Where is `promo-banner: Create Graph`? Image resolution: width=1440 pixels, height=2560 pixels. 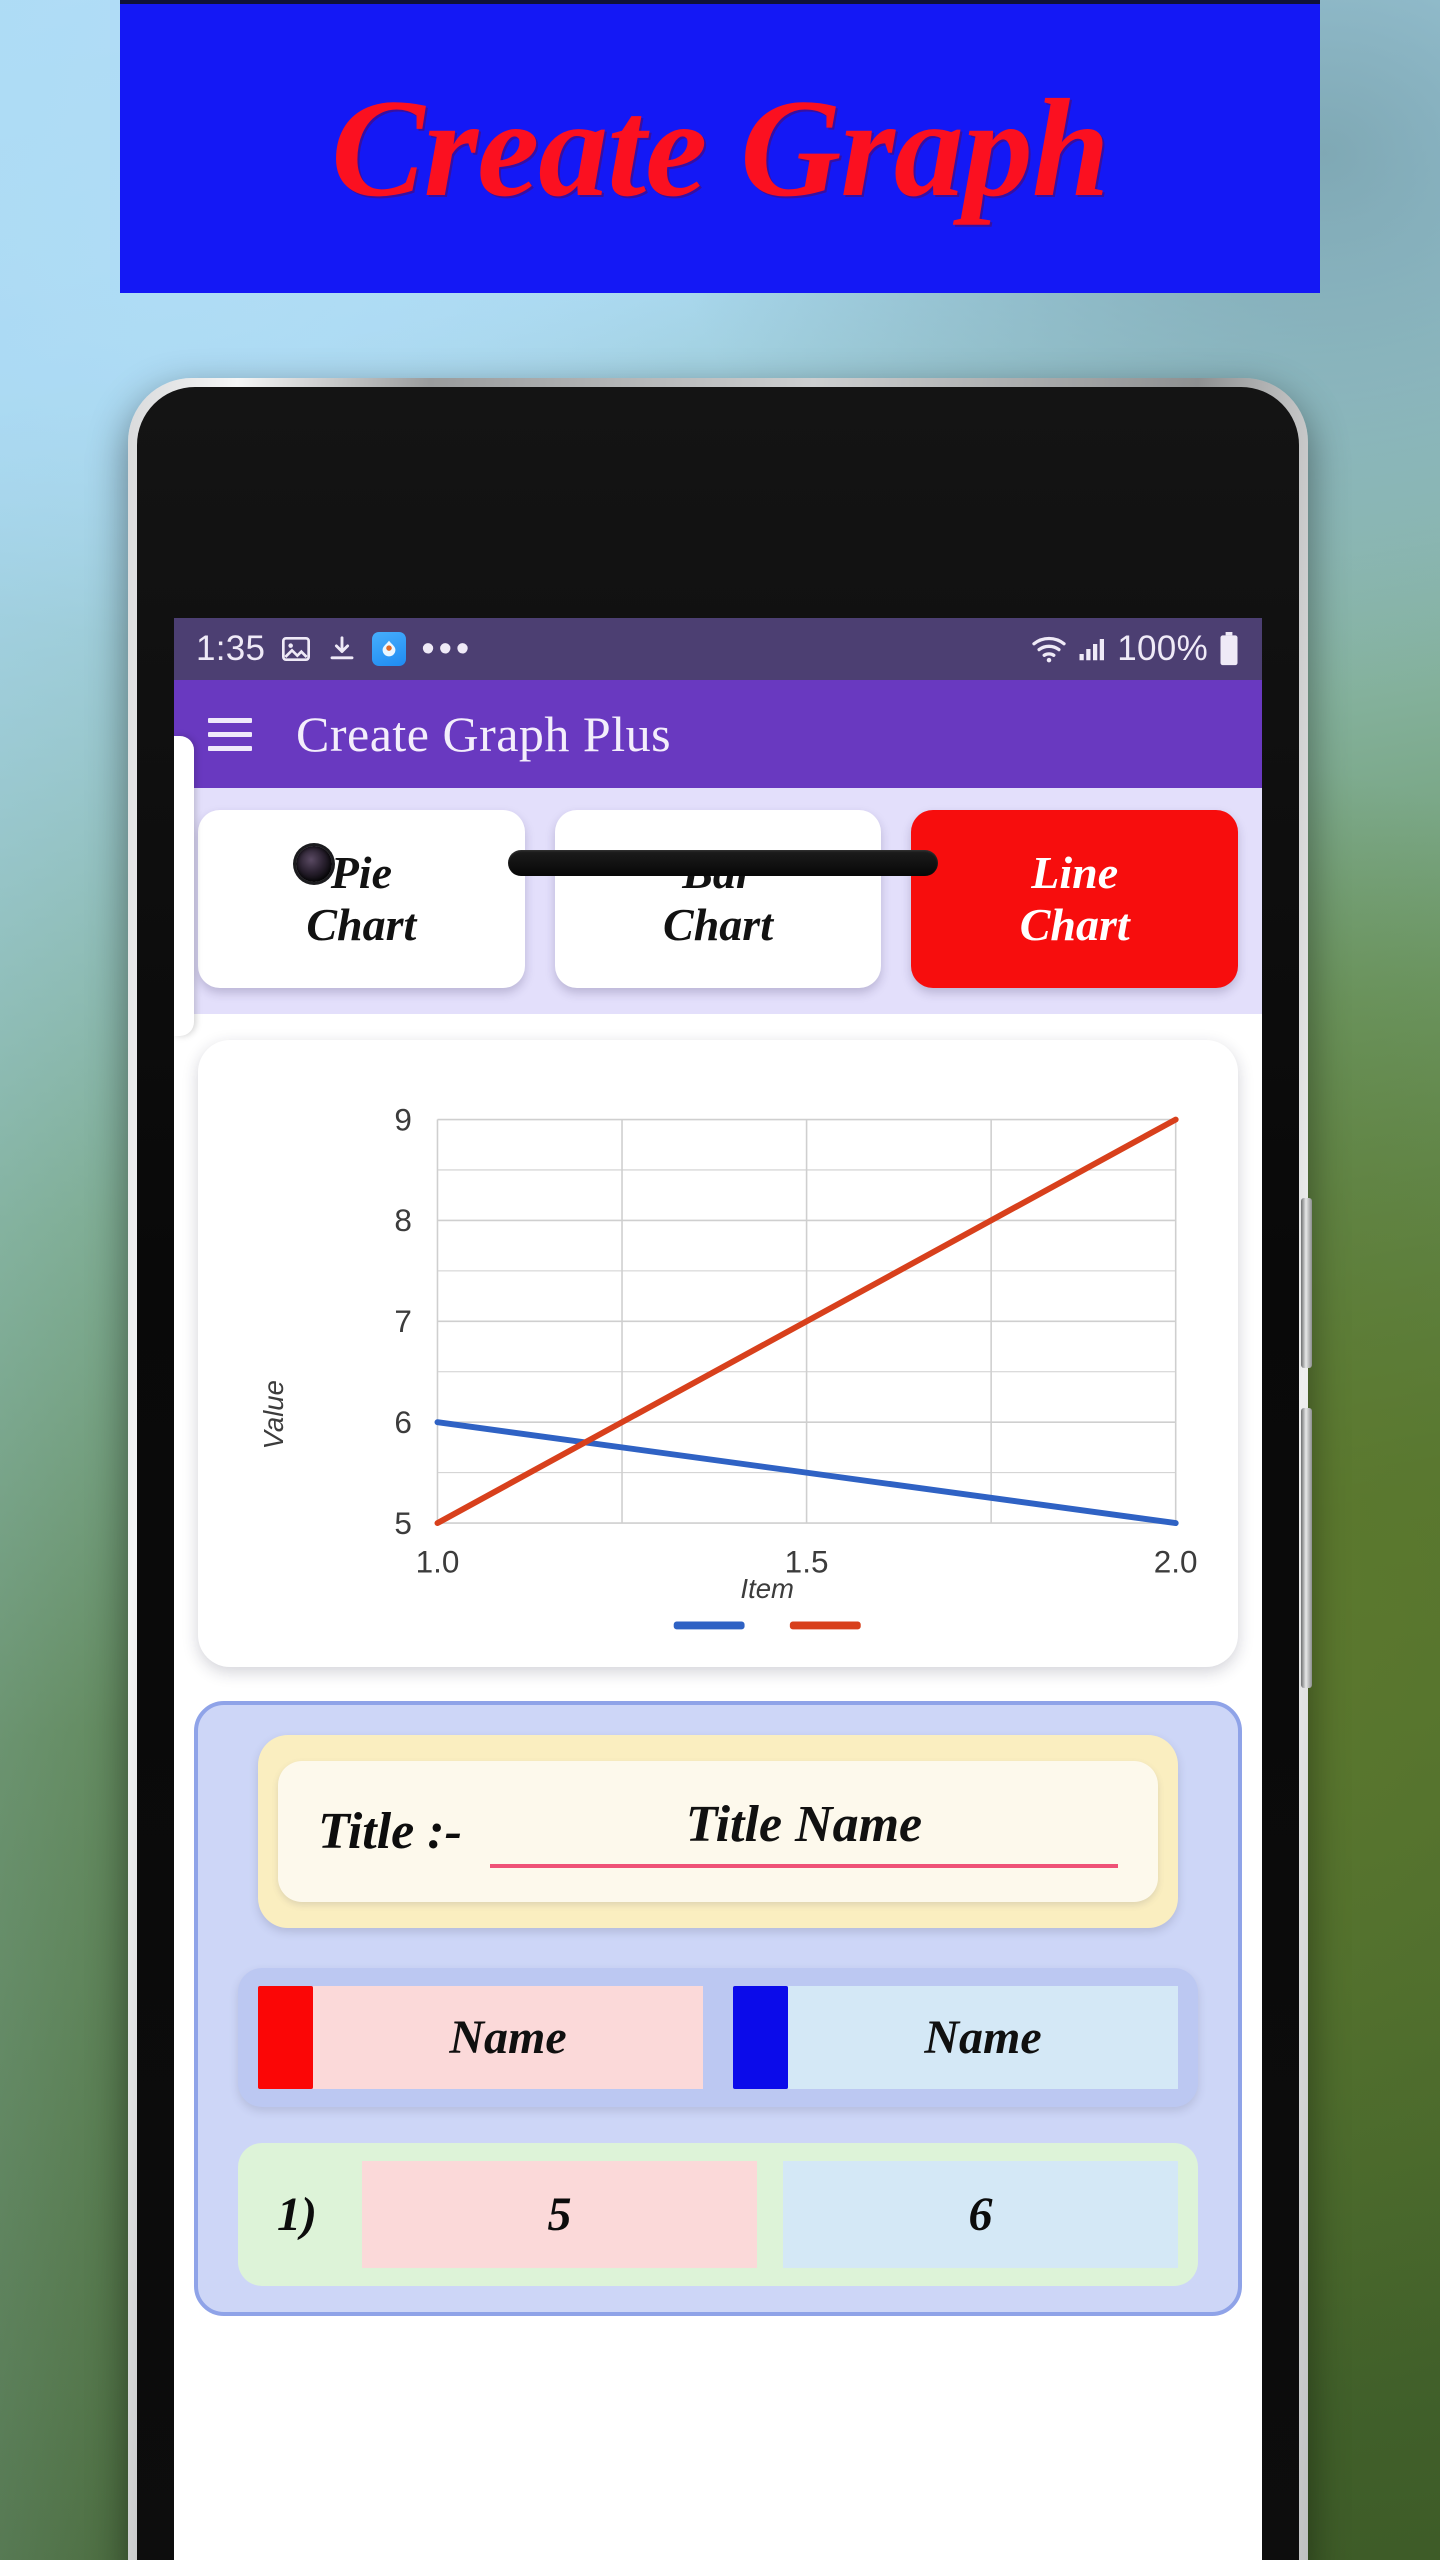
promo-banner: Create Graph is located at coordinates (720, 146).